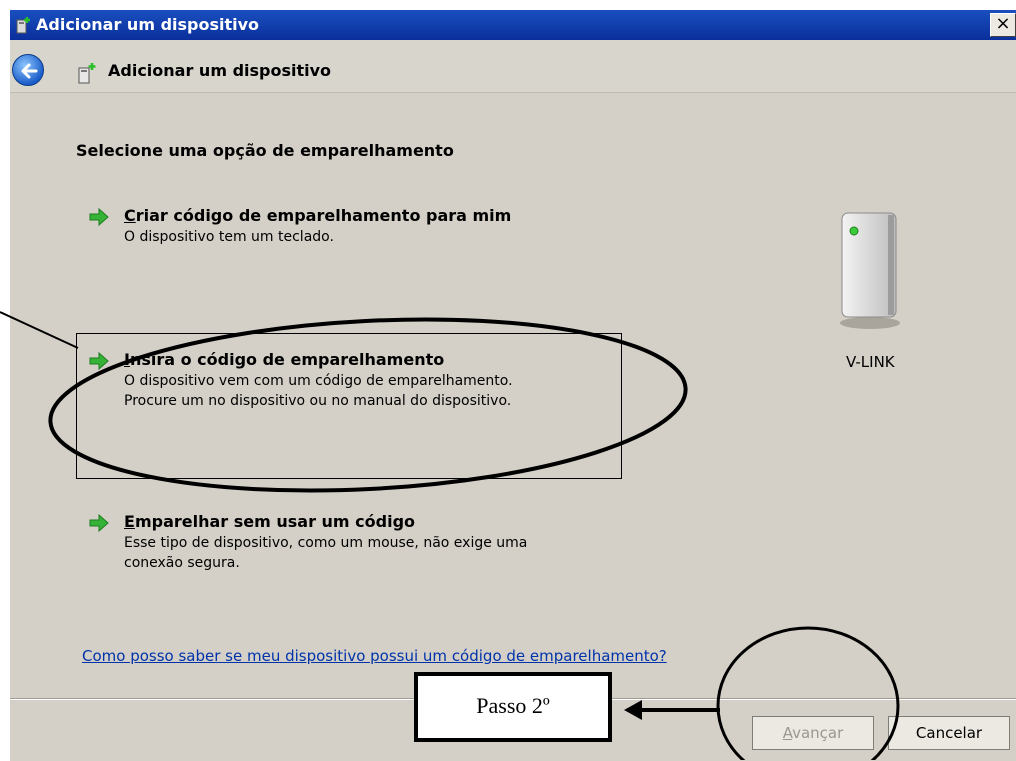  What do you see at coordinates (818, 733) in the screenshot?
I see `next-button-label: vançar` at bounding box center [818, 733].